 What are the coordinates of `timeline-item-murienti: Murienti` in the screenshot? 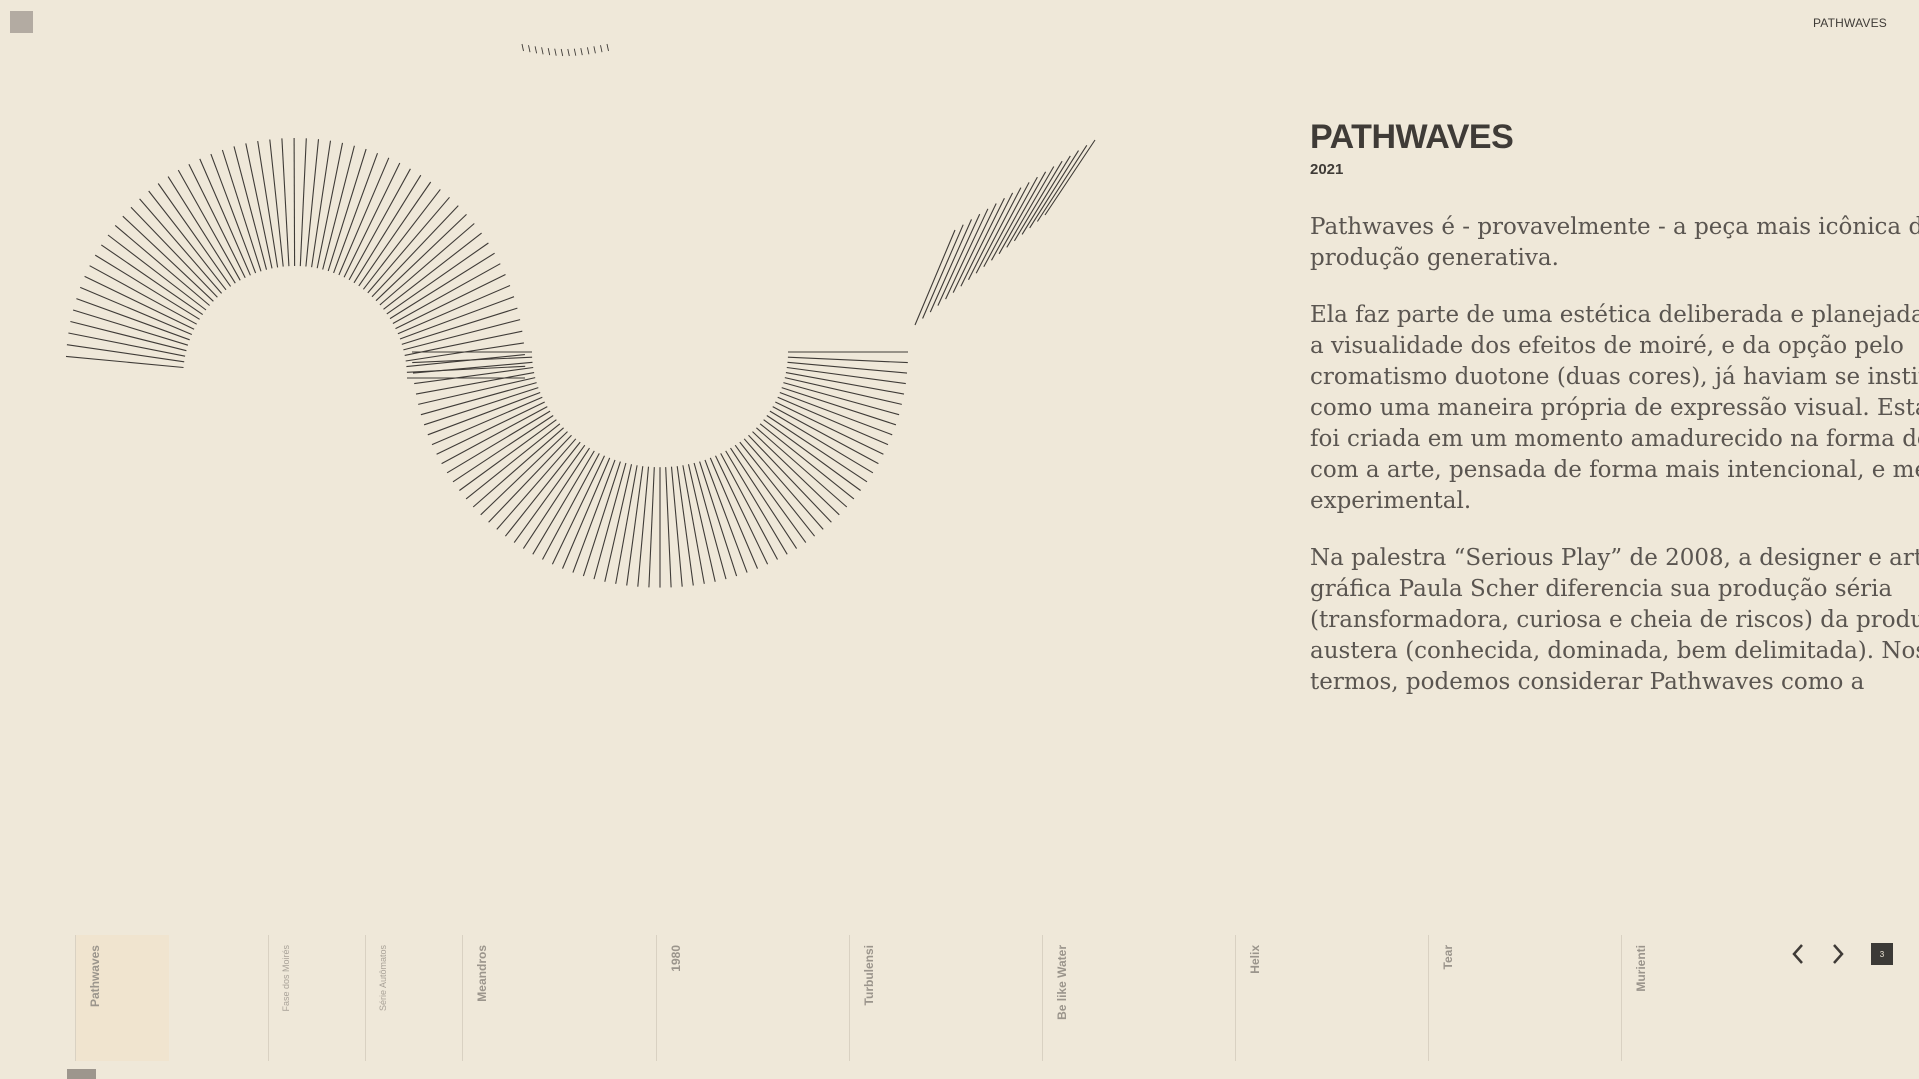 It's located at (1696, 998).